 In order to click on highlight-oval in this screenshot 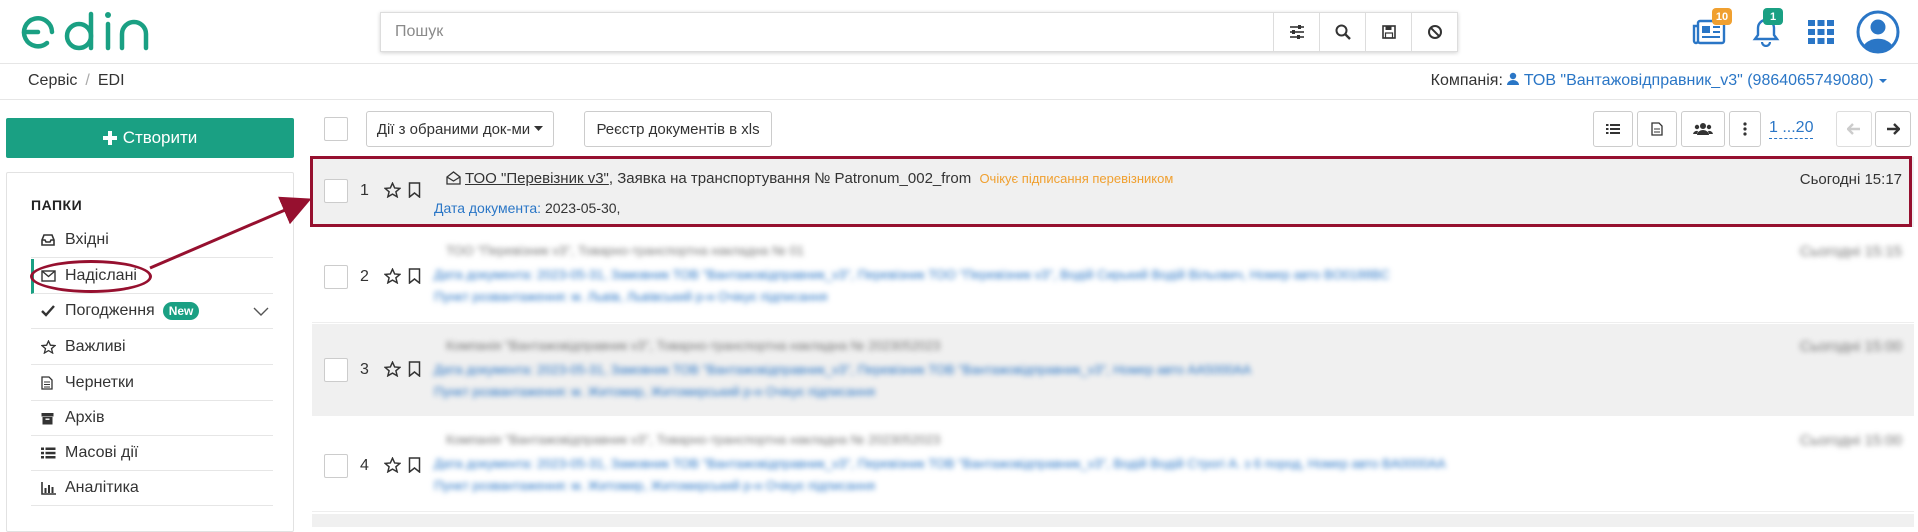, I will do `click(91, 276)`.